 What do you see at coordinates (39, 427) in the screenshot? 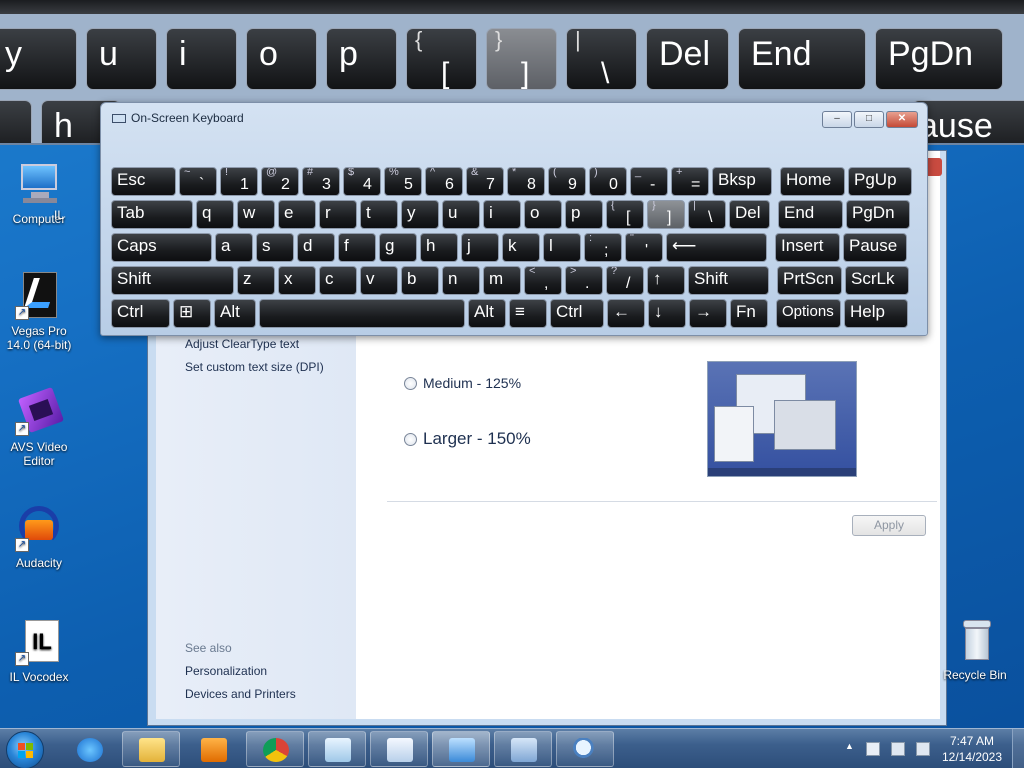
I see `desktop-icon-avs-video-editor: ↗ AVS Video Editor` at bounding box center [39, 427].